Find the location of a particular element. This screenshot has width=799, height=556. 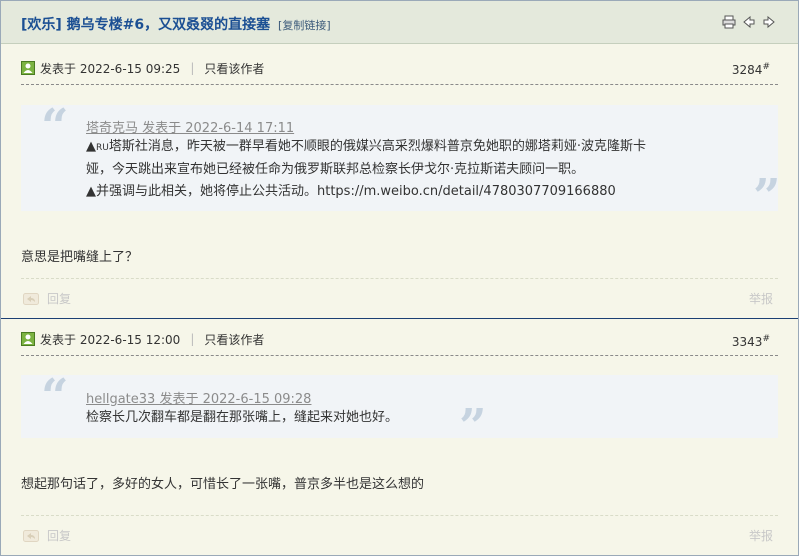

post-message: 想起那句话了，多好的女人，可惜长了一张嘴，普京多半也是这么想的 is located at coordinates (223, 484).